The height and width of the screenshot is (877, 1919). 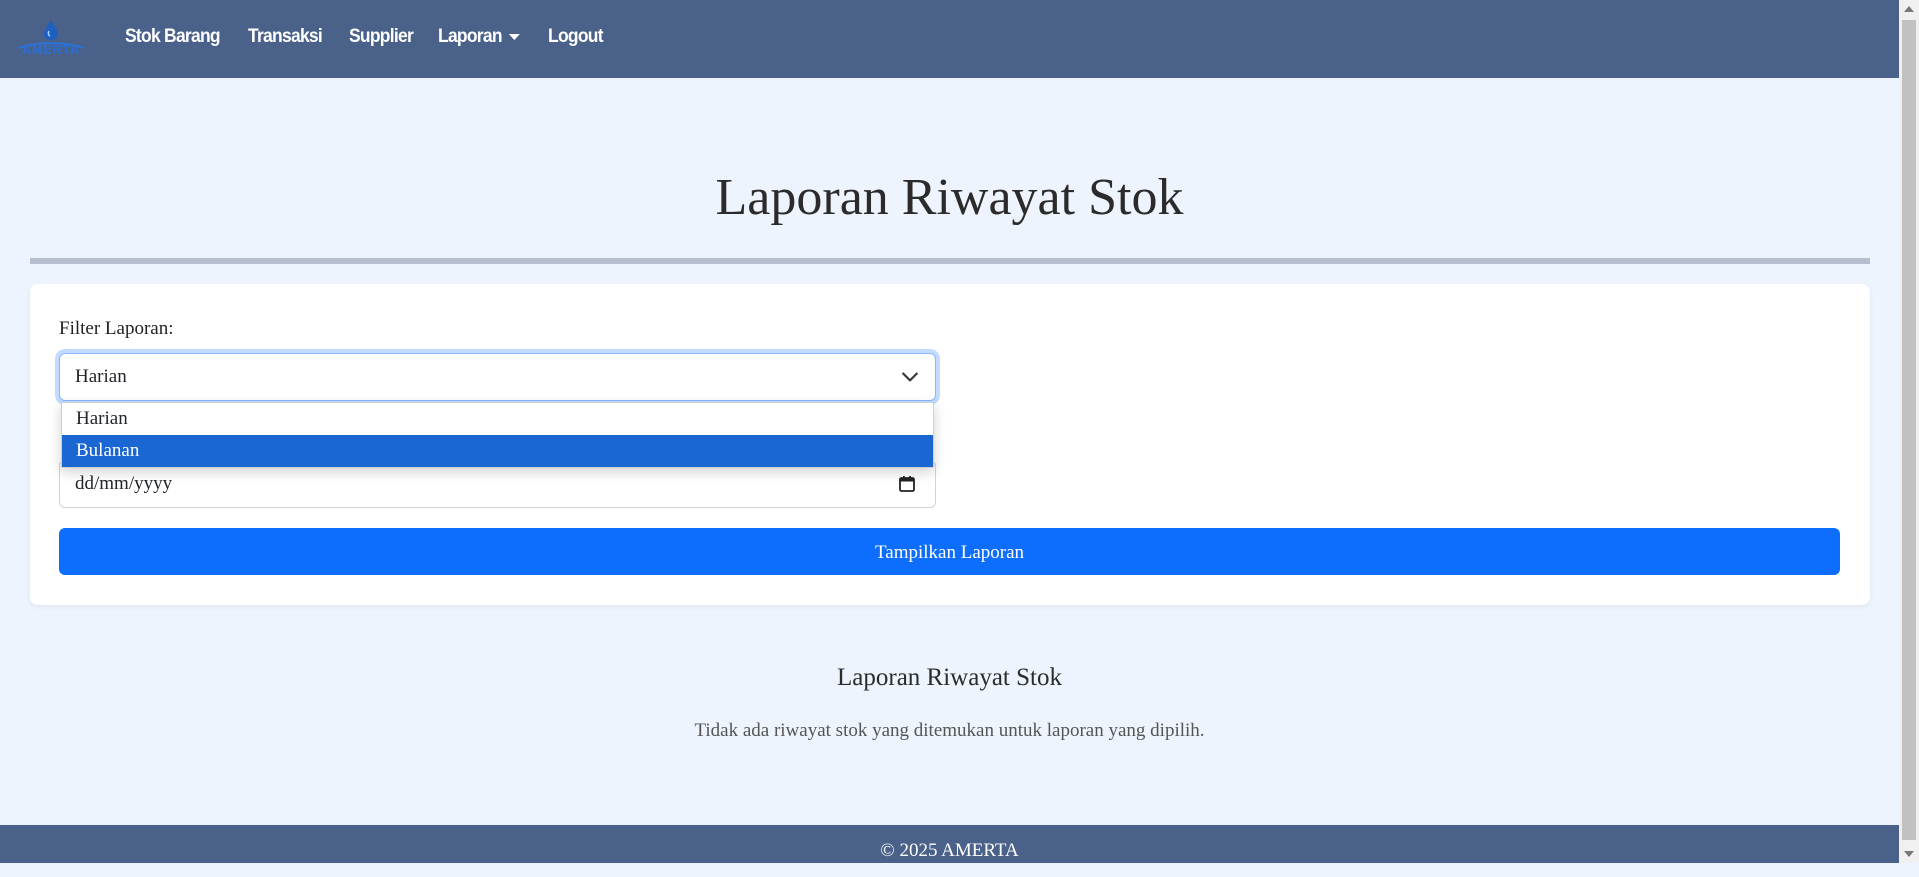 I want to click on nav-stok-barang: Stok Barang, so click(x=173, y=37).